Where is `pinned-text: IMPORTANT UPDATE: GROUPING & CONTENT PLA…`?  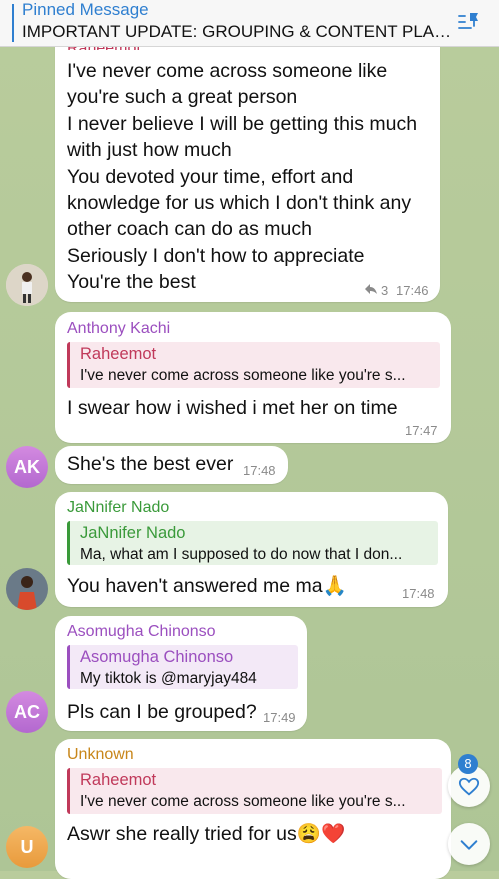 pinned-text: IMPORTANT UPDATE: GROUPING & CONTENT PLA… is located at coordinates (237, 31).